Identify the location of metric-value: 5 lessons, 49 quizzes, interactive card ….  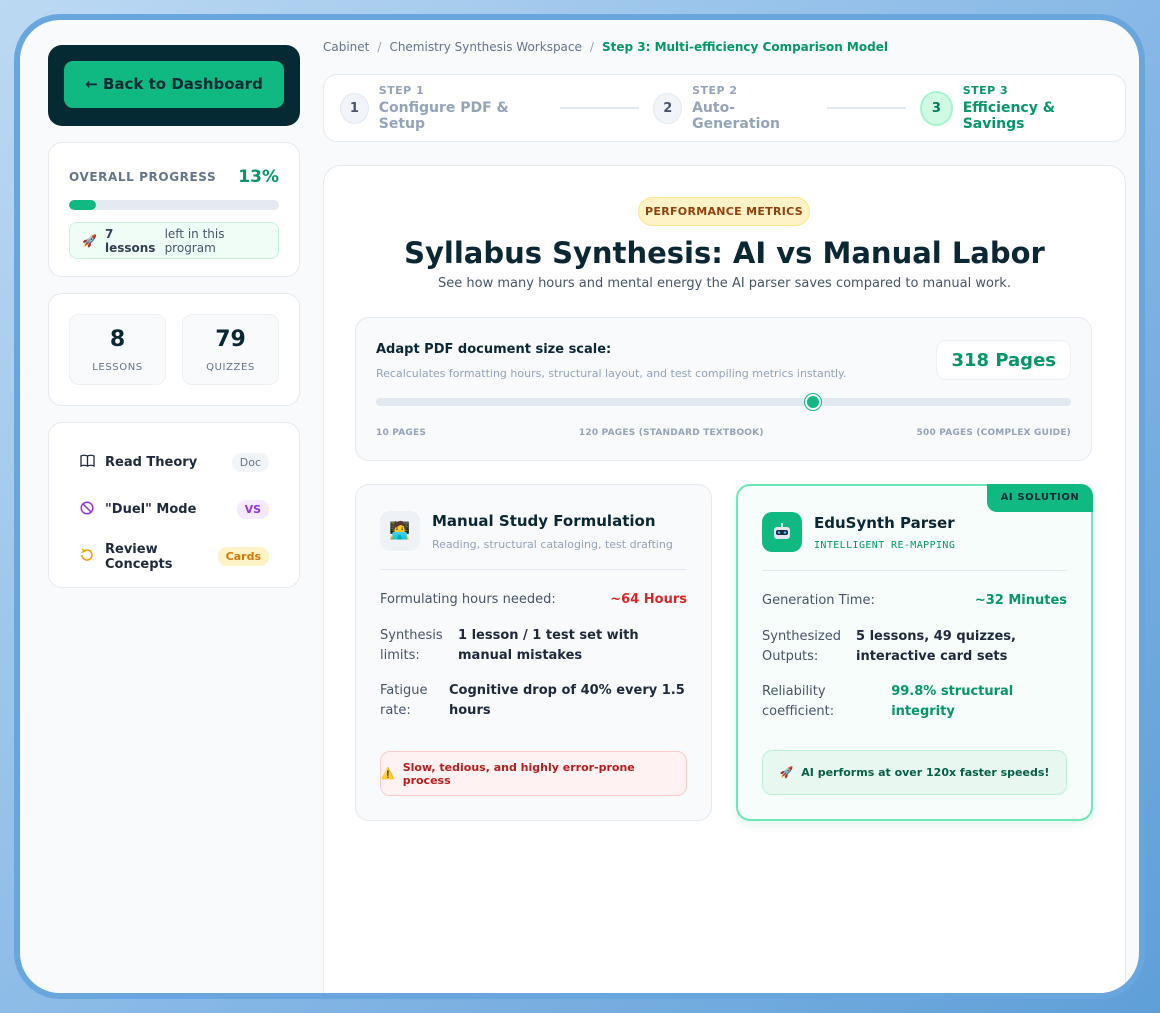
(936, 646).